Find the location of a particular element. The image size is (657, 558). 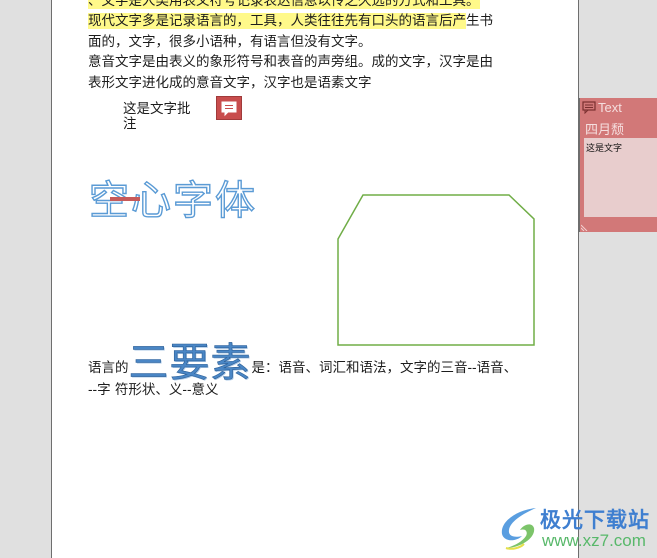

paragraph-line-3: 面的，文字，很多小语种，有语言但没有文字。 is located at coordinates (230, 42).